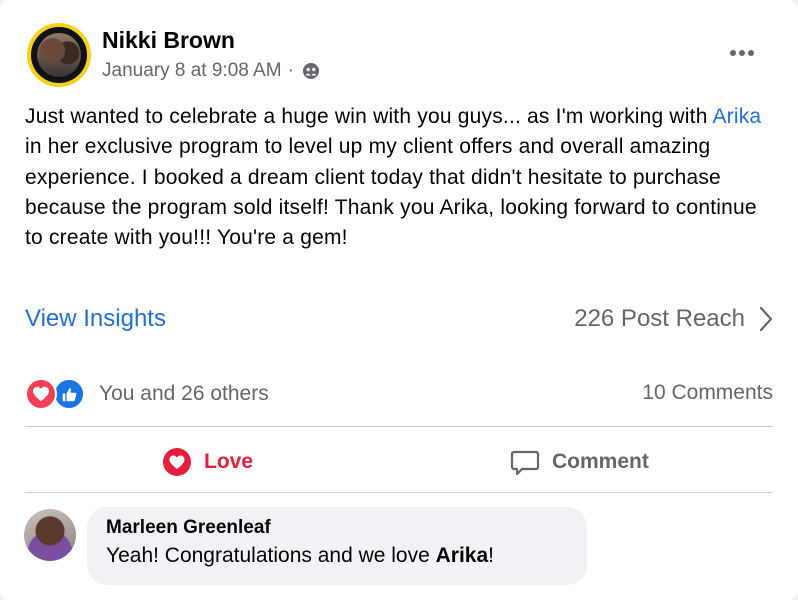 Image resolution: width=798 pixels, height=600 pixels. What do you see at coordinates (177, 462) in the screenshot?
I see `heart-icon` at bounding box center [177, 462].